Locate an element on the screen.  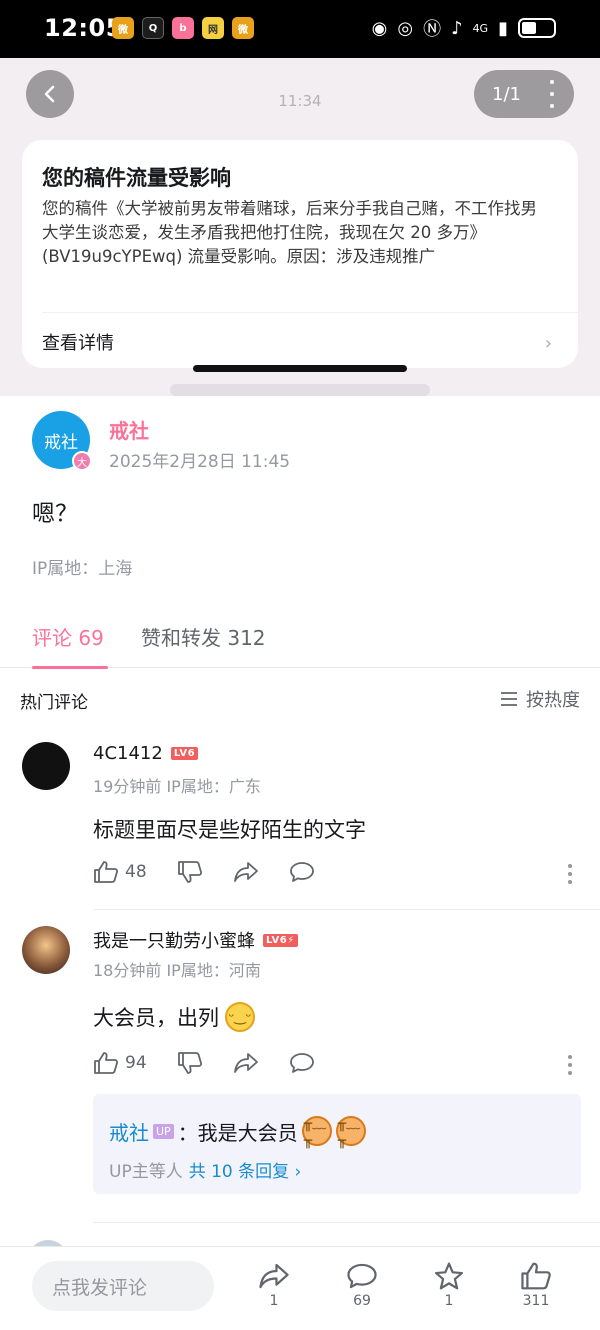
nfc-icon: Ⓝ is located at coordinates (432, 29).